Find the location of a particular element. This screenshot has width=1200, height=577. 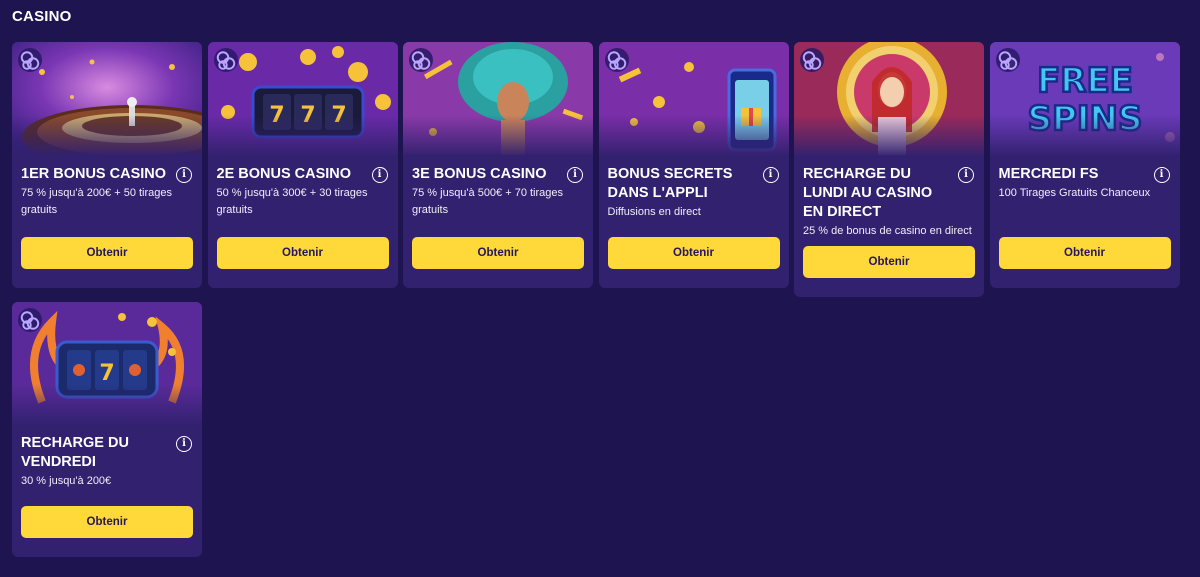

section-title: CASINO is located at coordinates (42, 16).